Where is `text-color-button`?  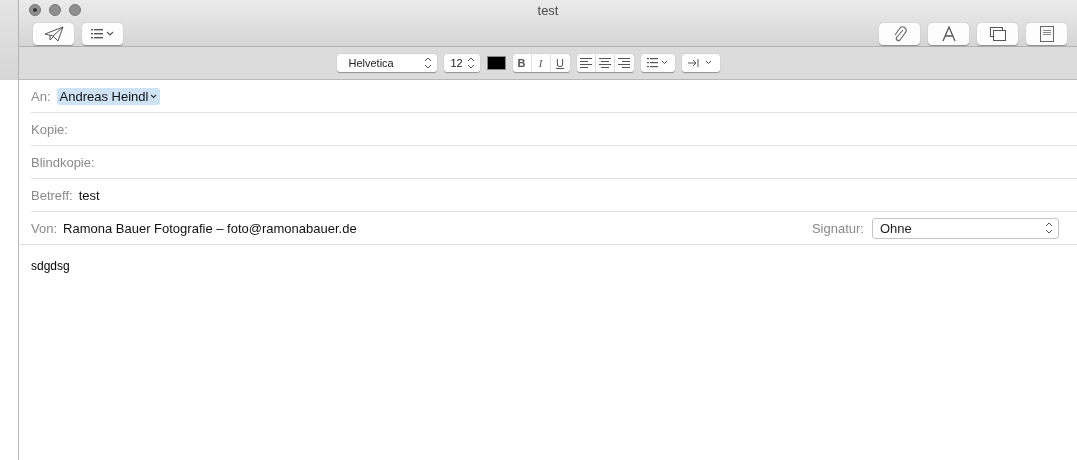
text-color-button is located at coordinates (496, 63).